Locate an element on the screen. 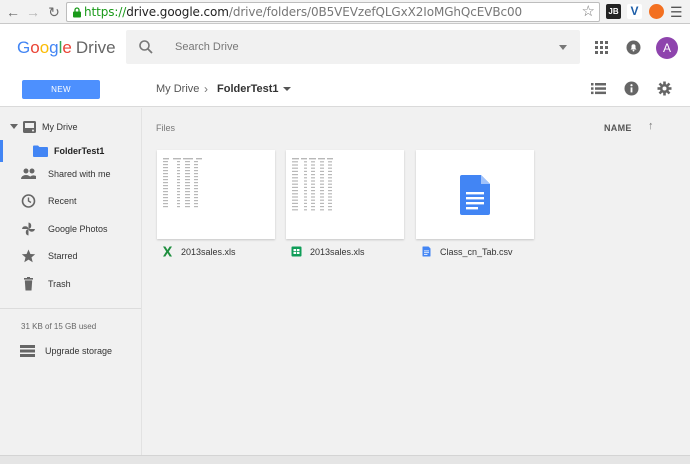 Image resolution: width=690 pixels, height=464 pixels. sort-by-name-button: NAME is located at coordinates (618, 128).